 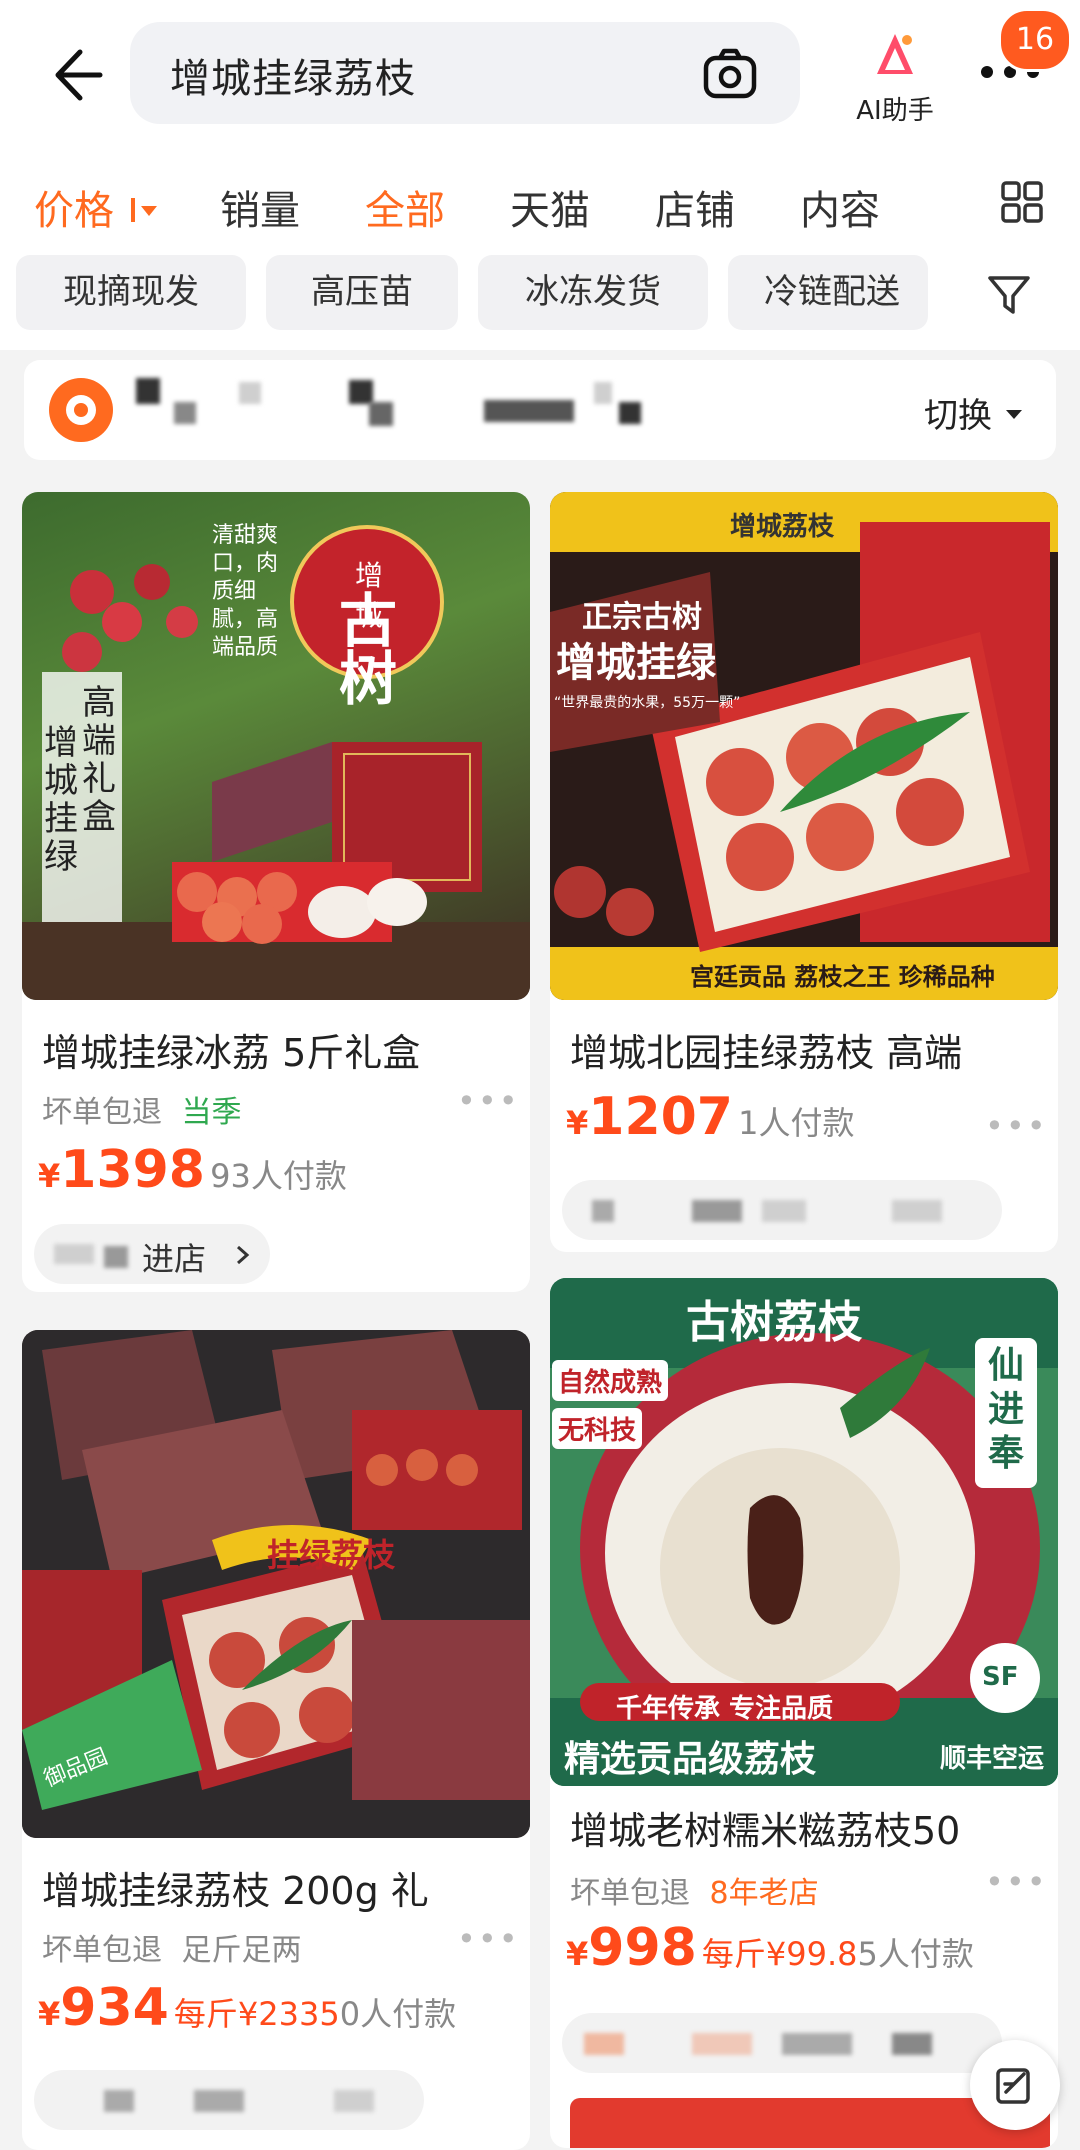 I want to click on product-title: 增城挂绿荔枝 200g 礼, so click(x=277, y=1887).